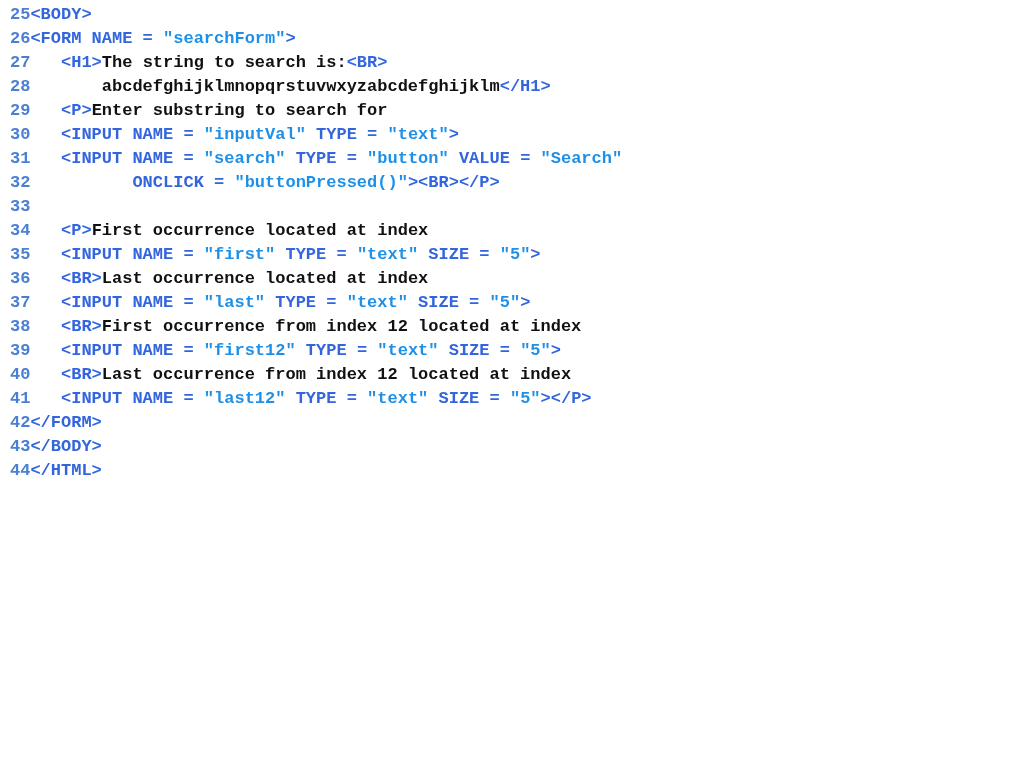 The width and height of the screenshot is (1024, 768). I want to click on code-line: <INPUT NAME = "inputVal" TYPE = "text">, so click(259, 135).